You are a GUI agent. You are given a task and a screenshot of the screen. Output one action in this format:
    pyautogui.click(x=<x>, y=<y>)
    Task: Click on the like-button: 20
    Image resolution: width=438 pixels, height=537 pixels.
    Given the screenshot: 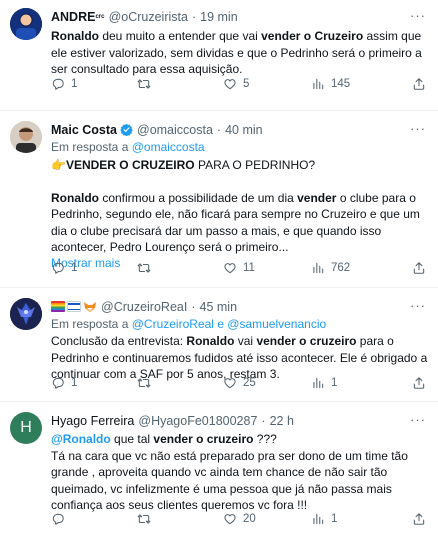 What is the action you would take?
    pyautogui.click(x=239, y=519)
    